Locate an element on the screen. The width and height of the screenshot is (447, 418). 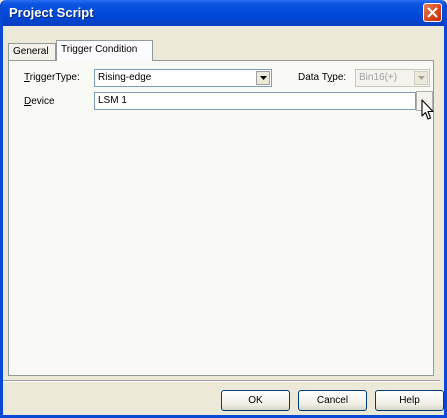
help-button: Help is located at coordinates (409, 400).